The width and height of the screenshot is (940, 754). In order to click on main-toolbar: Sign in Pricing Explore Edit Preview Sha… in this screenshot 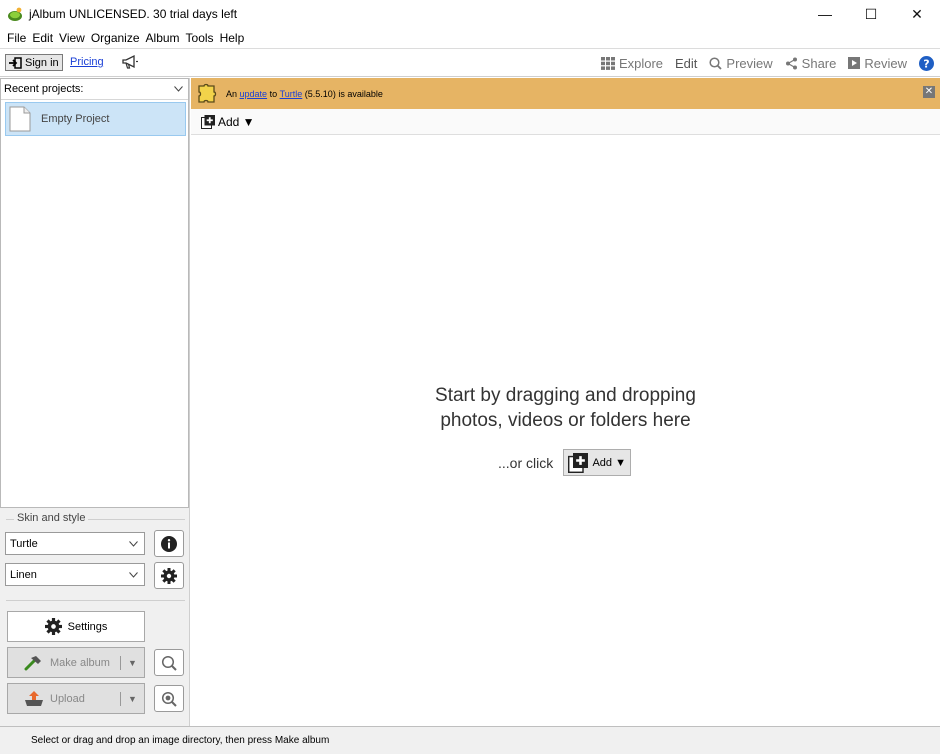, I will do `click(470, 62)`.